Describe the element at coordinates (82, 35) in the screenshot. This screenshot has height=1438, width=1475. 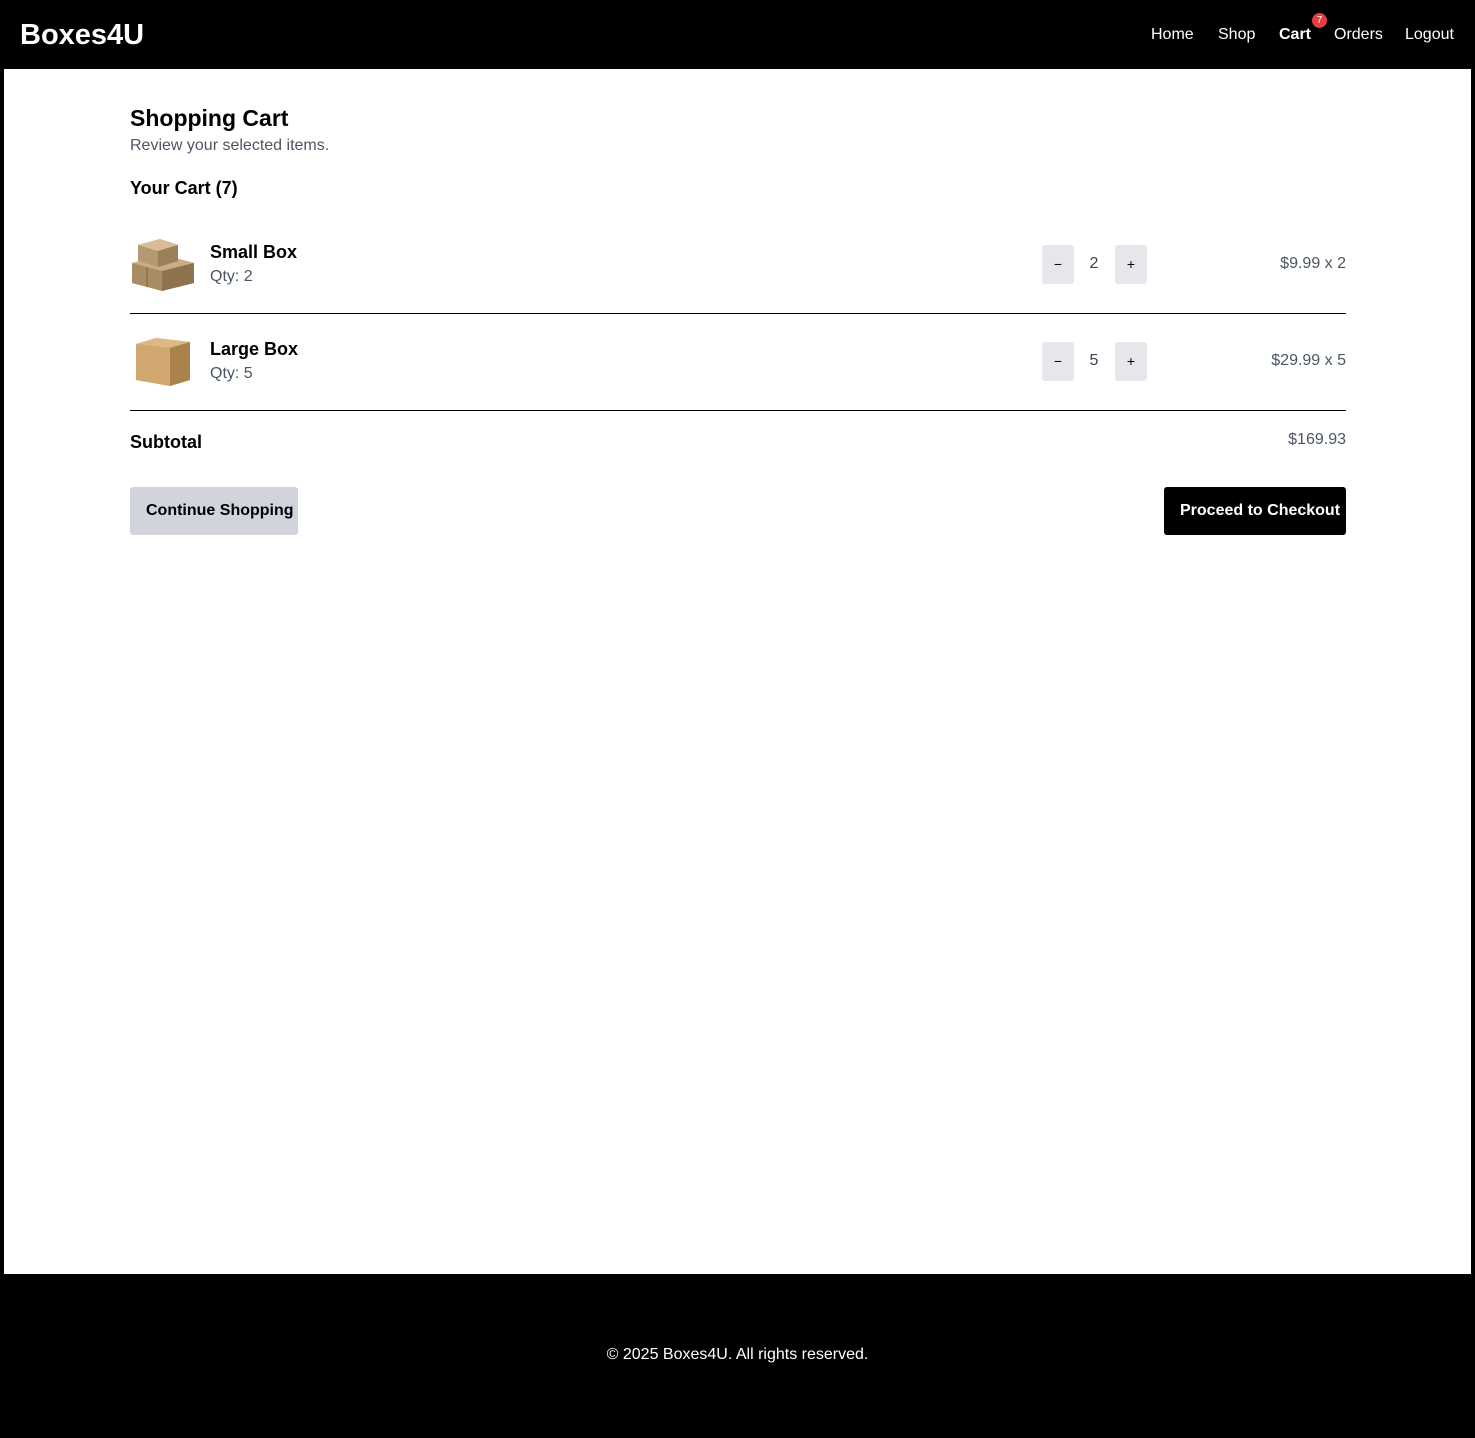
I see `brand-logo: Boxes4U` at that location.